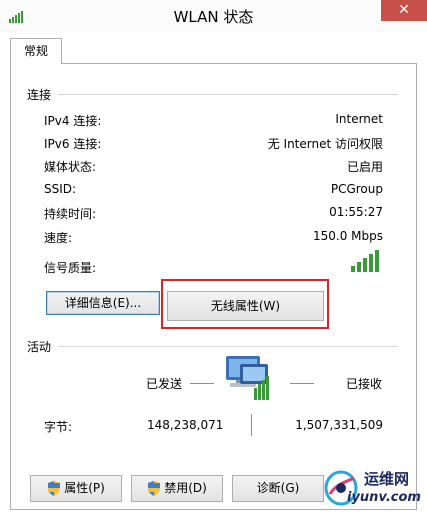 This screenshot has height=514, width=427. I want to click on bytes-label: 字节:, so click(58, 427).